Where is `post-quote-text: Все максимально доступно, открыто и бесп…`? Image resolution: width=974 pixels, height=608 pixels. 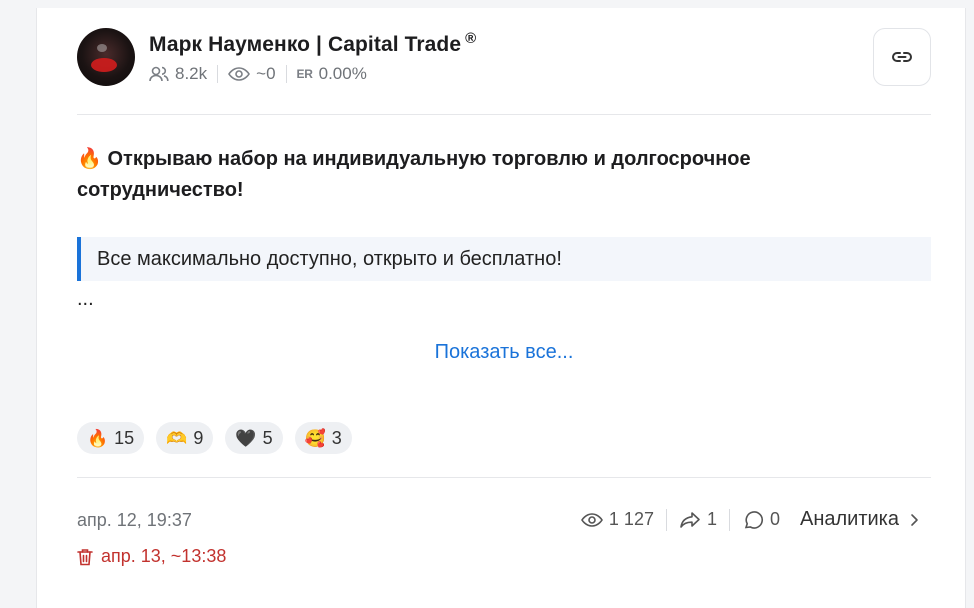 post-quote-text: Все максимально доступно, открыто и бесп… is located at coordinates (329, 258).